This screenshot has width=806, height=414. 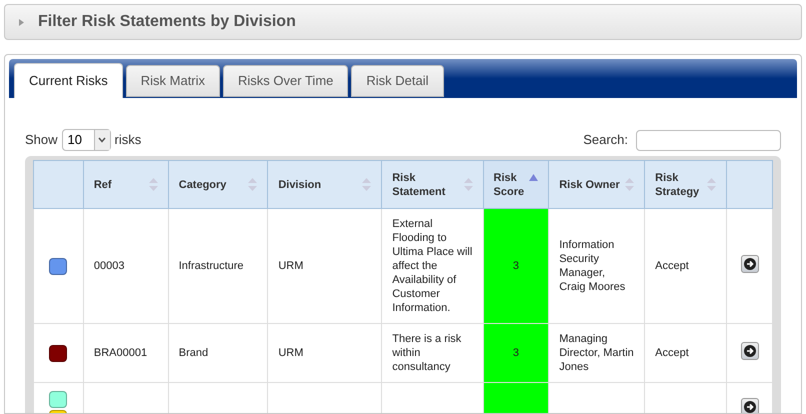 What do you see at coordinates (427, 353) in the screenshot?
I see `table-cell: There is a risk within consultancy` at bounding box center [427, 353].